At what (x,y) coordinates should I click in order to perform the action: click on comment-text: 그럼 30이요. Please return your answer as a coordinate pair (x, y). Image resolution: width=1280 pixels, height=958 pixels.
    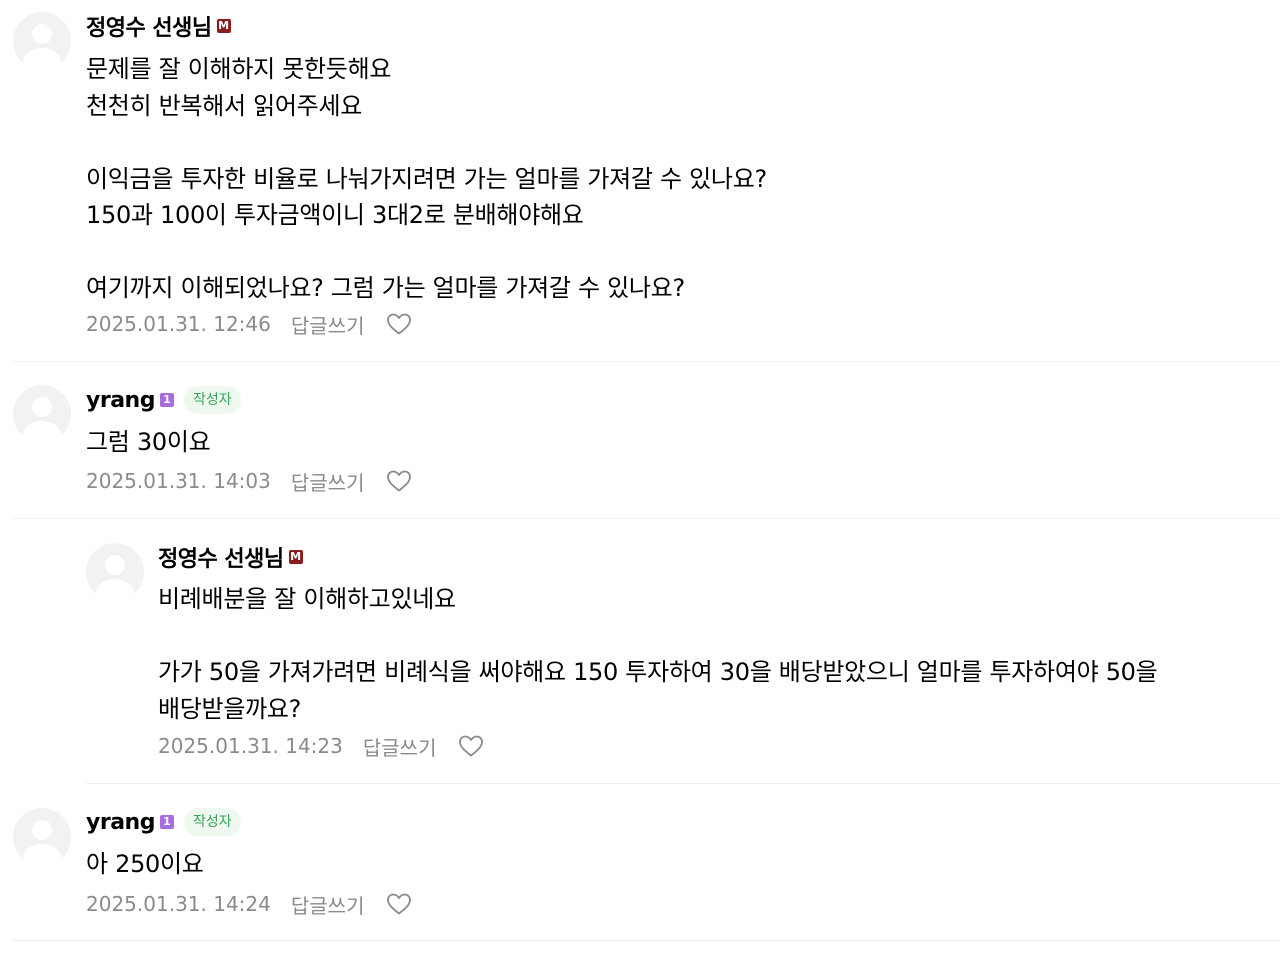
    Looking at the image, I should click on (148, 442).